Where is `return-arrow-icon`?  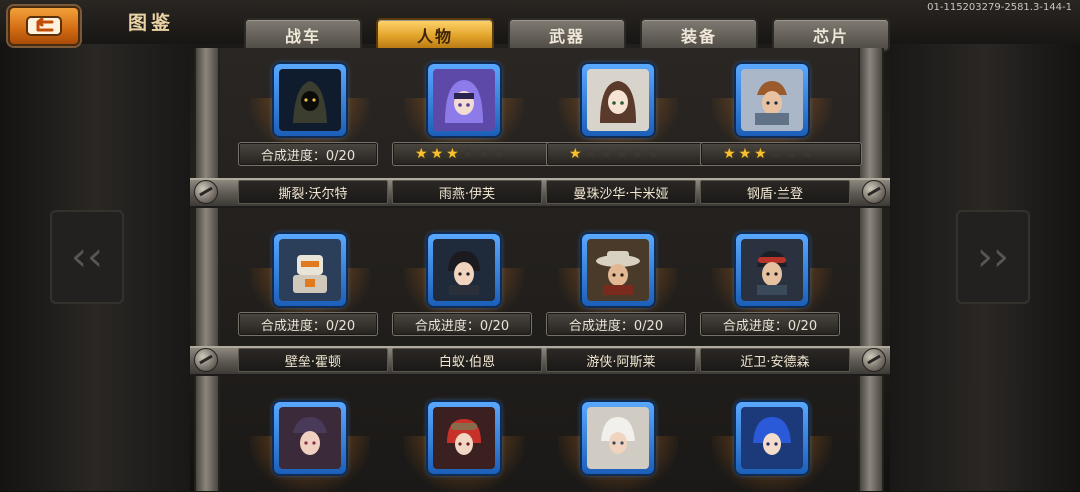 return-arrow-icon is located at coordinates (44, 26).